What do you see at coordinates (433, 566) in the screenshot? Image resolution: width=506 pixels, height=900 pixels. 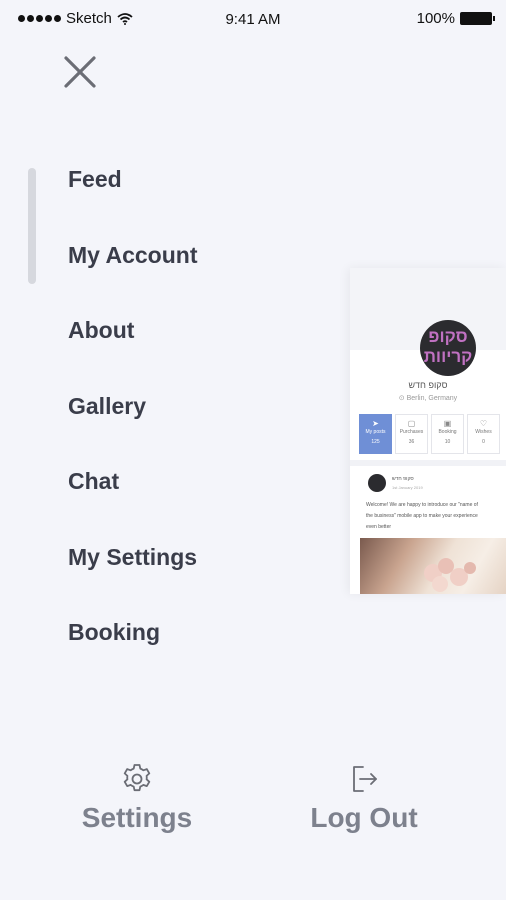 I see `preview-post-photo` at bounding box center [433, 566].